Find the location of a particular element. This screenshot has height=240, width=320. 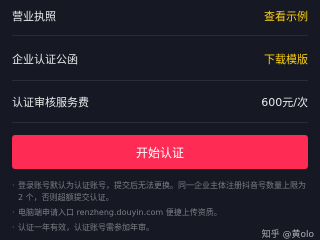

view-example-link: 查看示例 is located at coordinates (286, 16).